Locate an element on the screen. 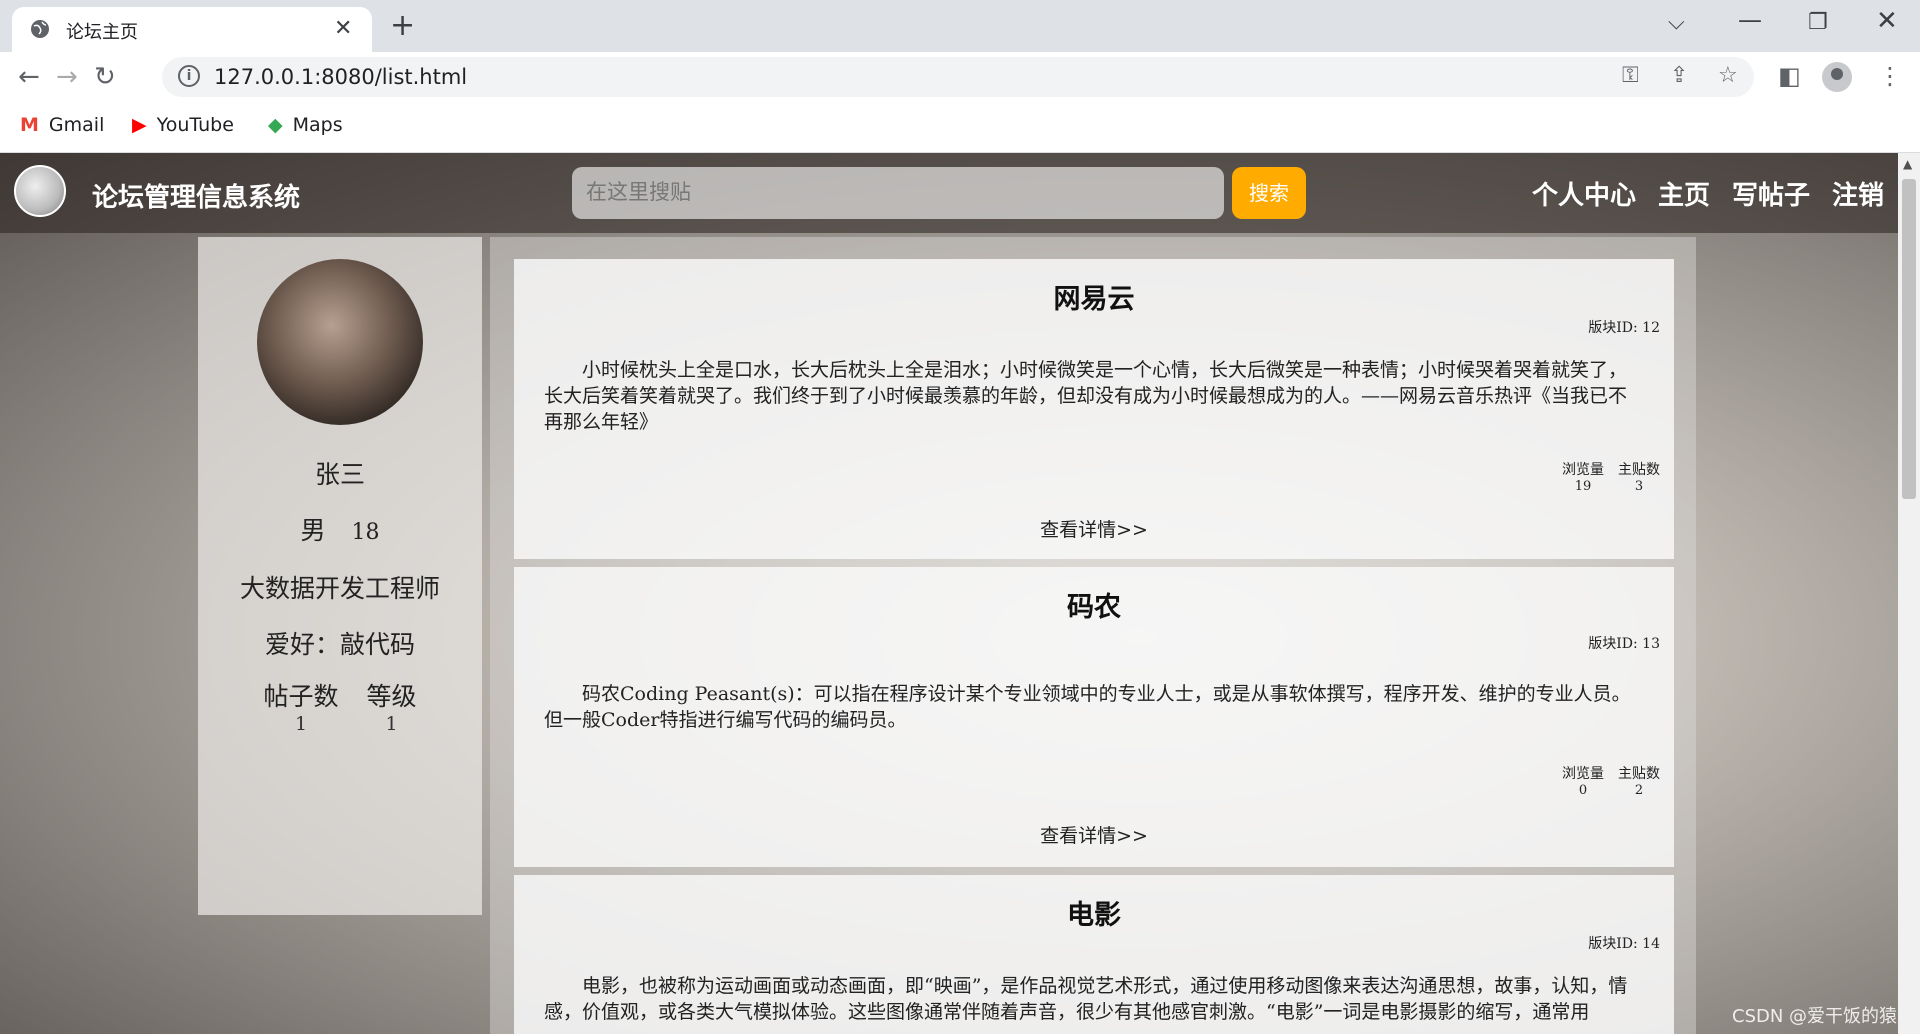  profile-card: 张三 男 18 大数据开发工程师 爱好：敲代码 帖子数 1 等级 1 is located at coordinates (340, 576).